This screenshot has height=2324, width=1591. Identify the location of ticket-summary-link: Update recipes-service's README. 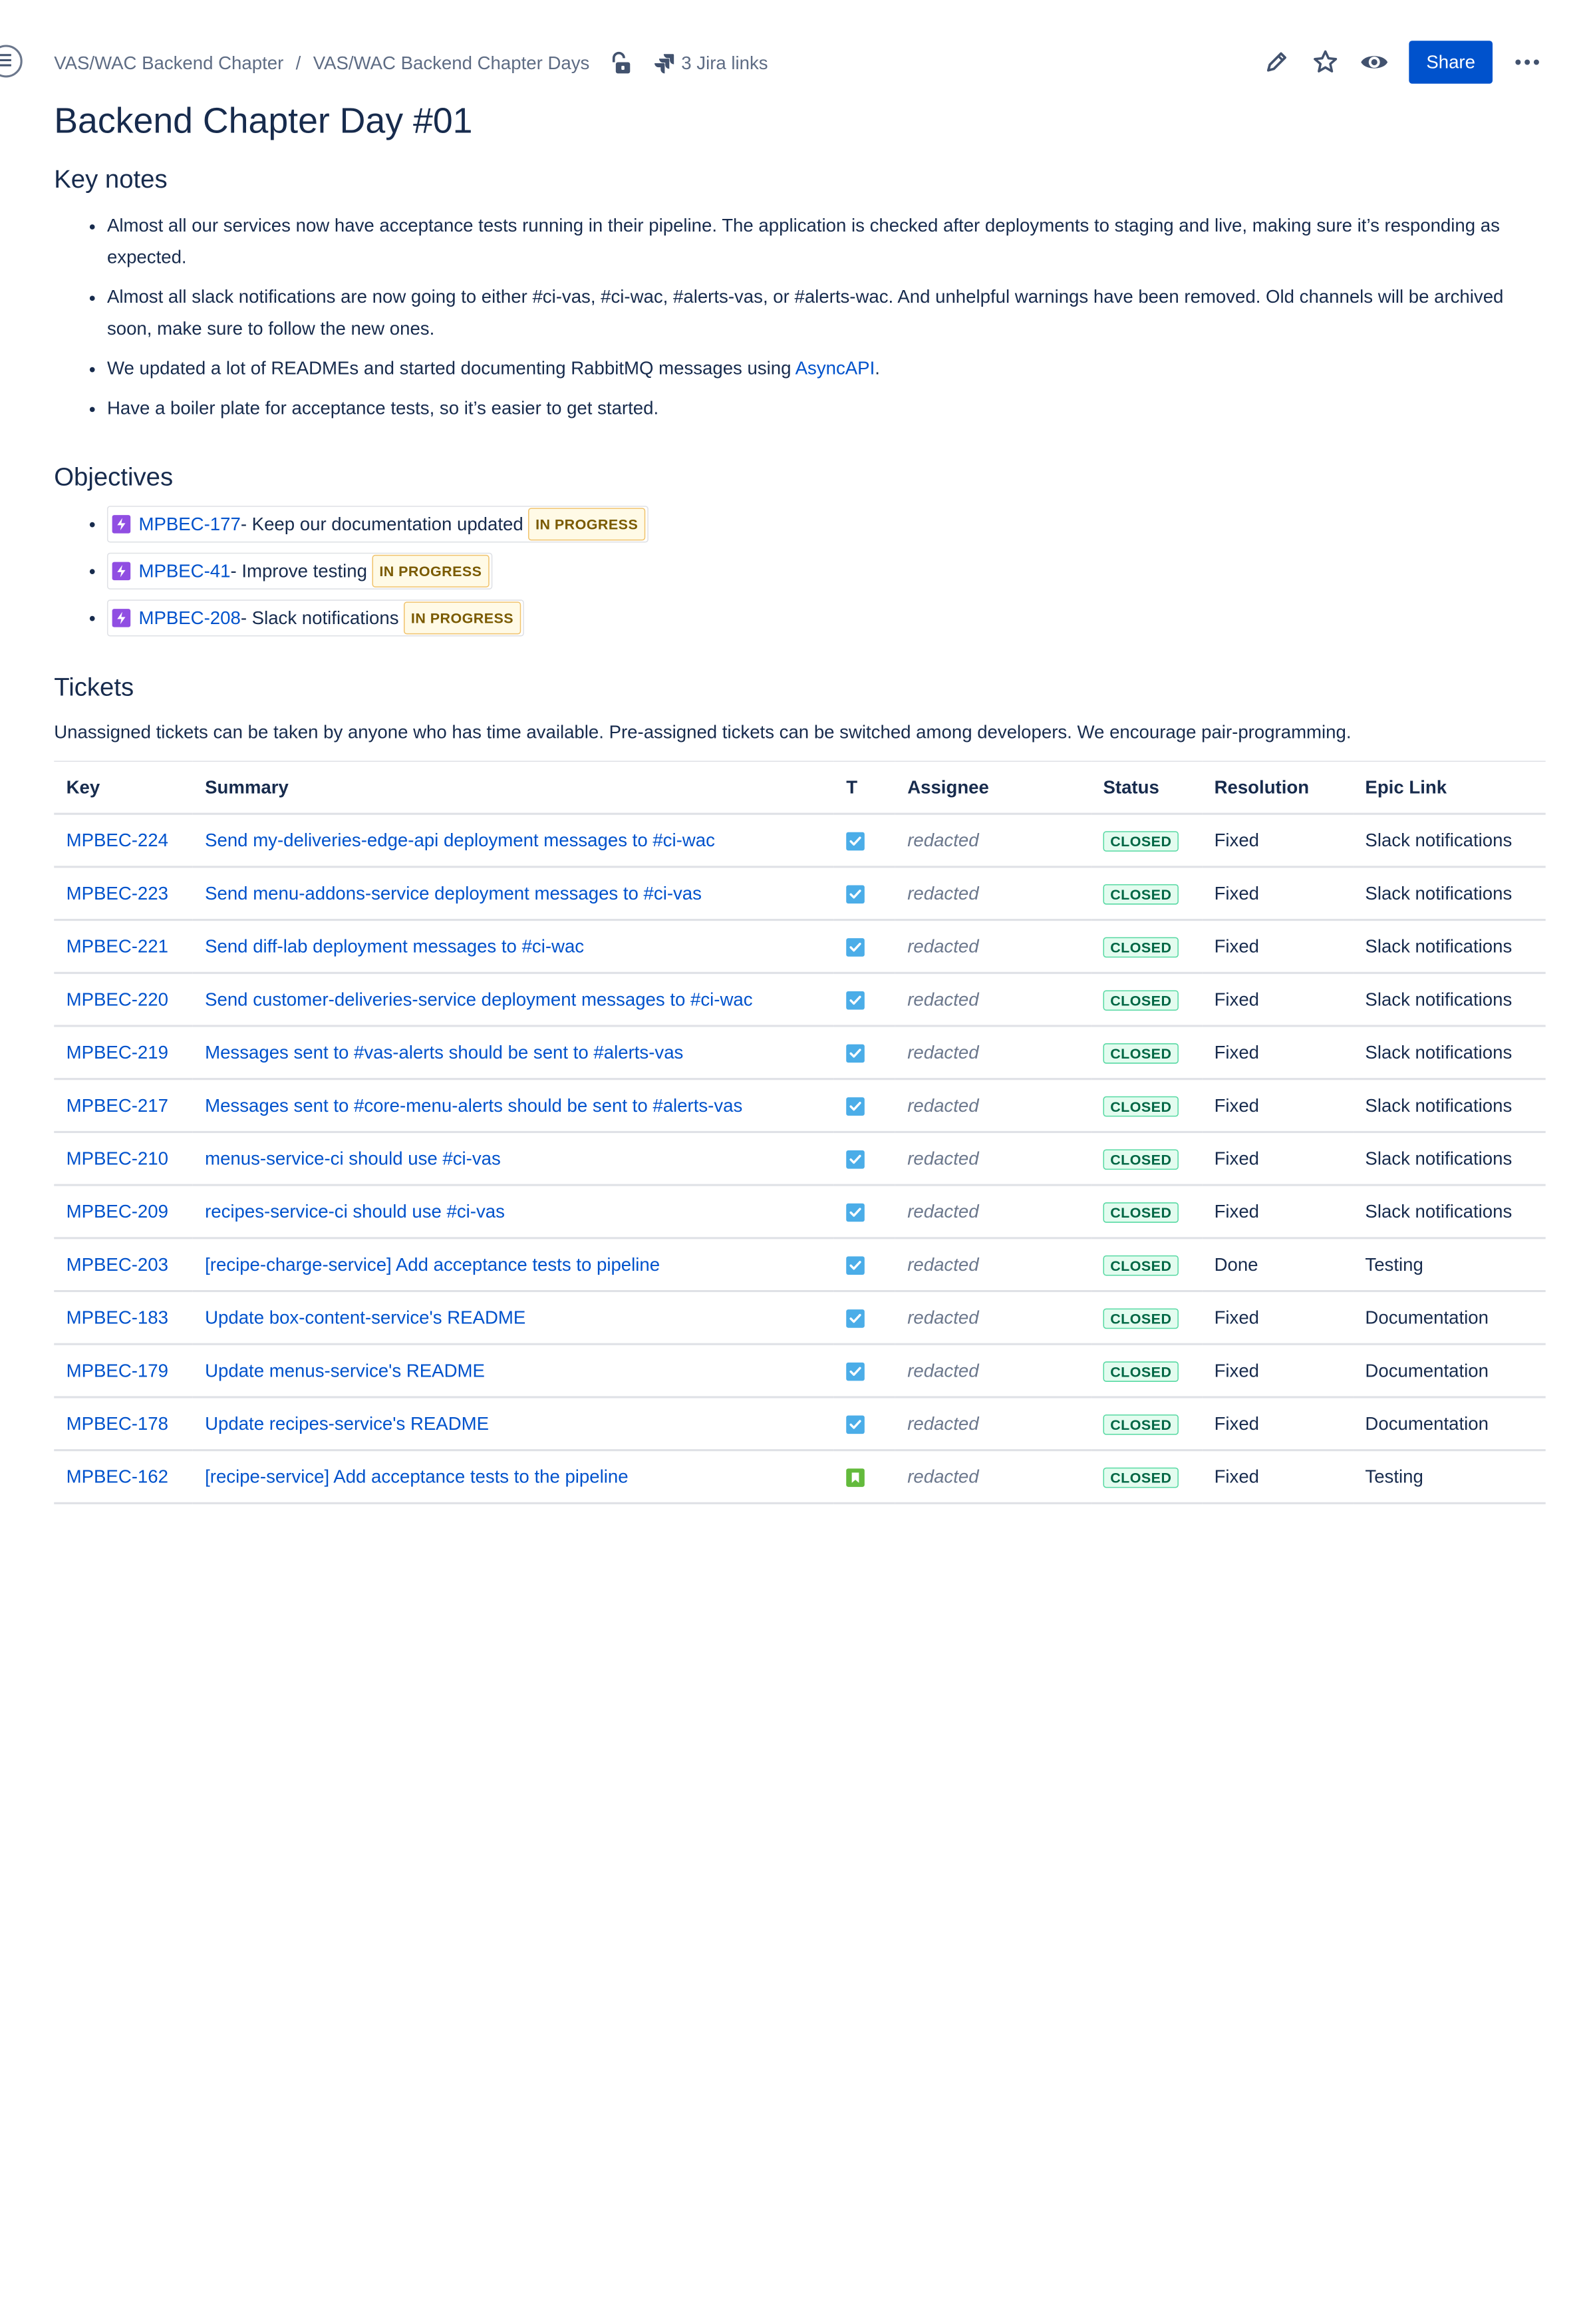
(347, 1423).